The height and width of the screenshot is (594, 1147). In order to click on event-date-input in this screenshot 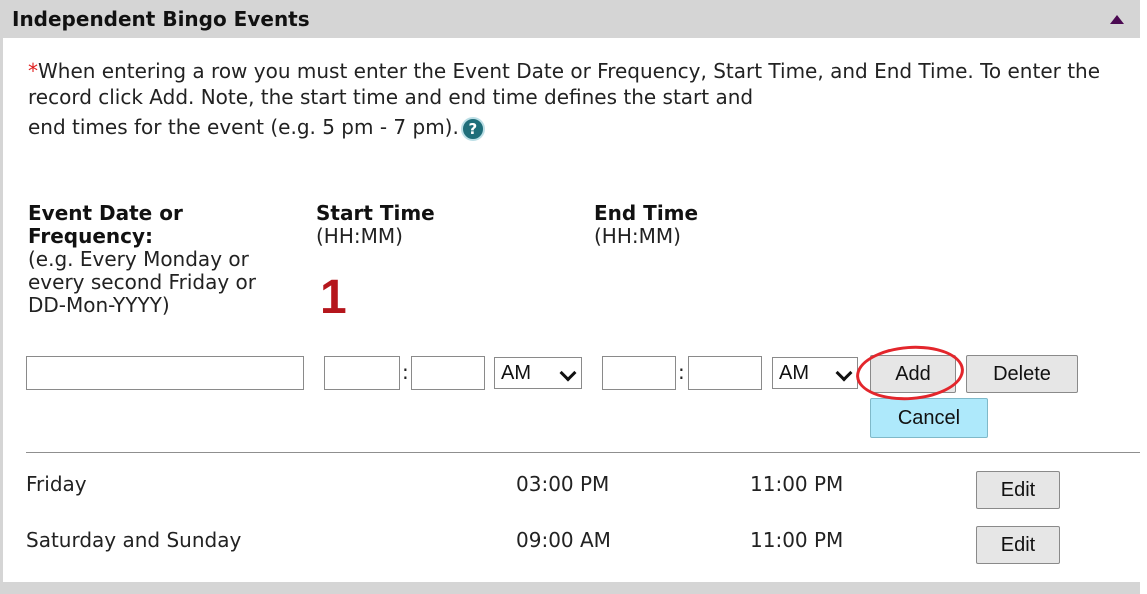, I will do `click(165, 373)`.